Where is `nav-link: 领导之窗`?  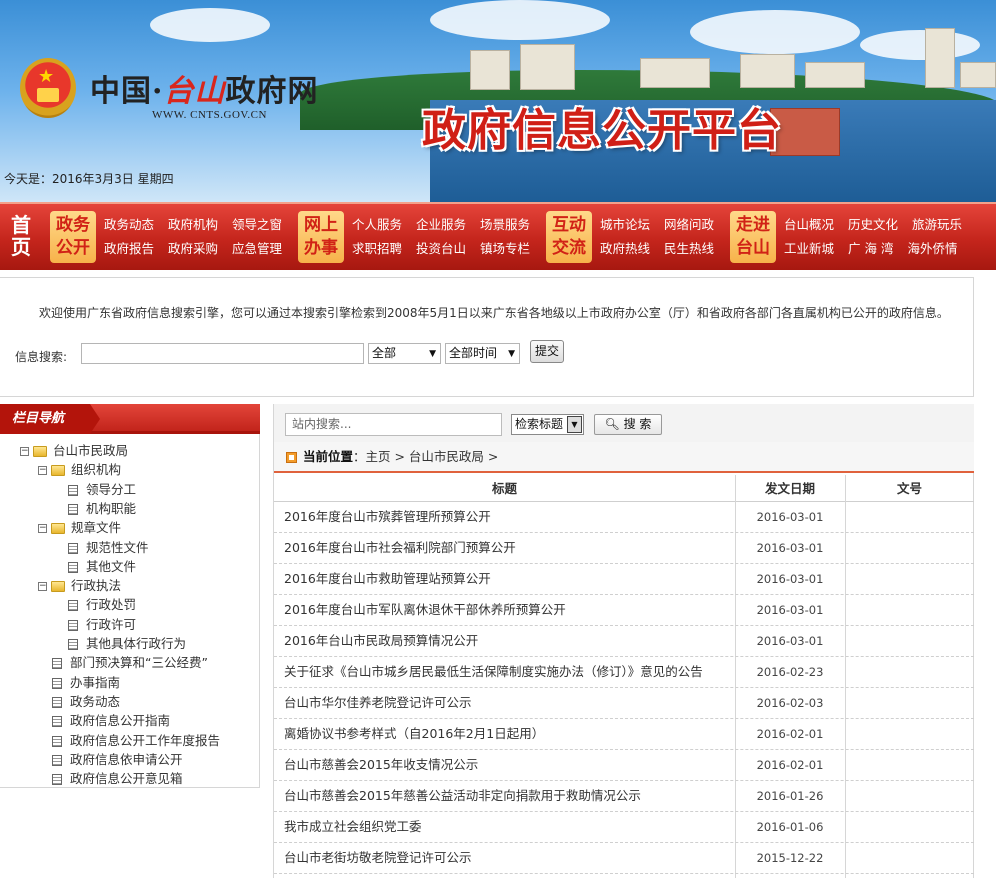 nav-link: 领导之窗 is located at coordinates (257, 225).